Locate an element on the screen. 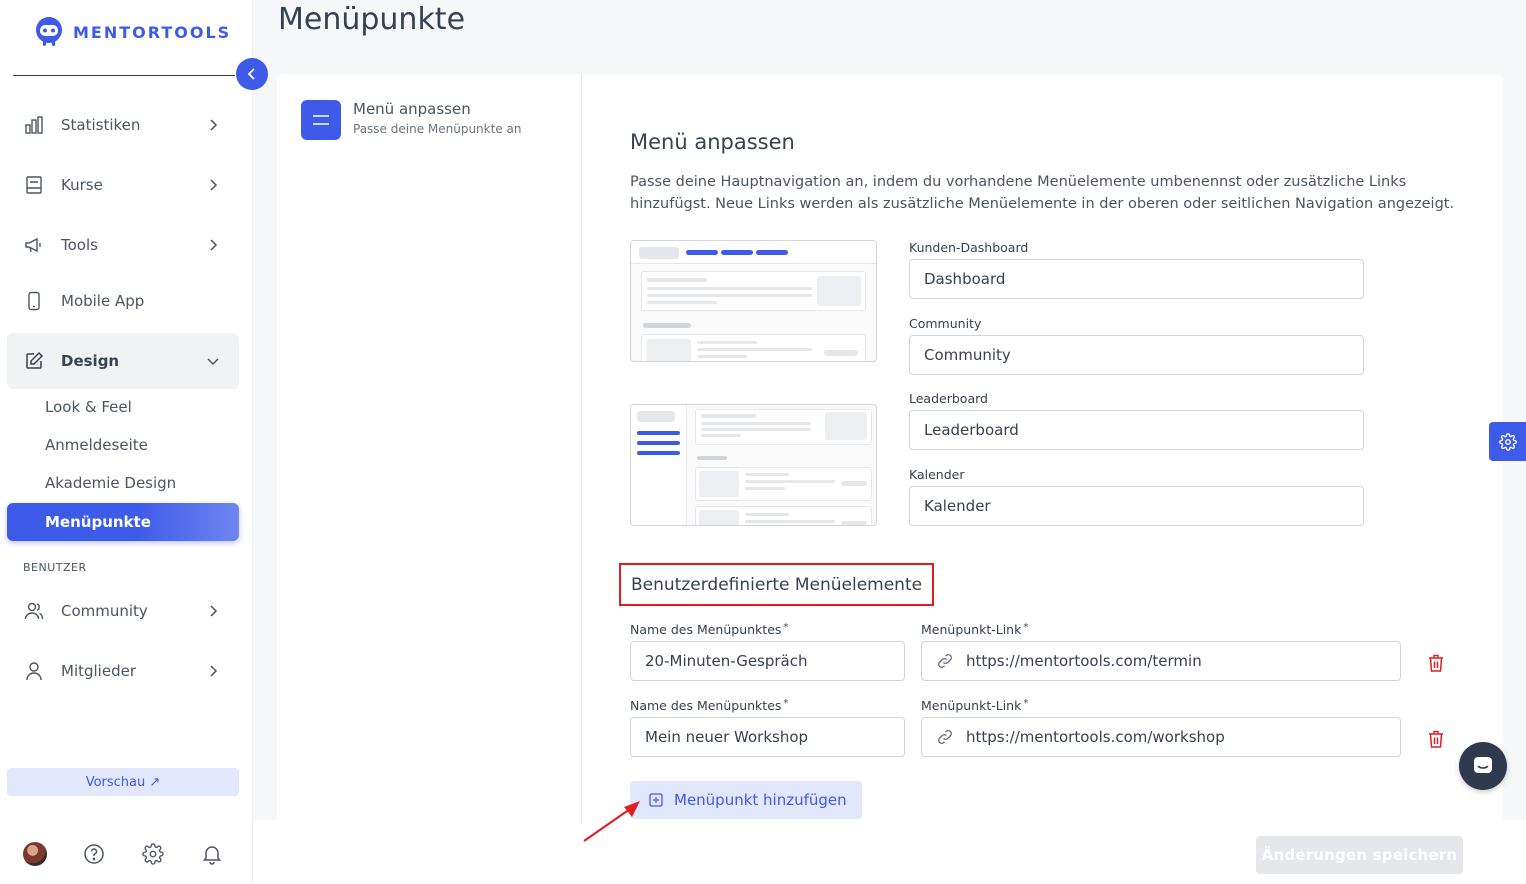 This screenshot has height=884, width=1526. field-label-leaderboard: Leaderboard is located at coordinates (948, 398).